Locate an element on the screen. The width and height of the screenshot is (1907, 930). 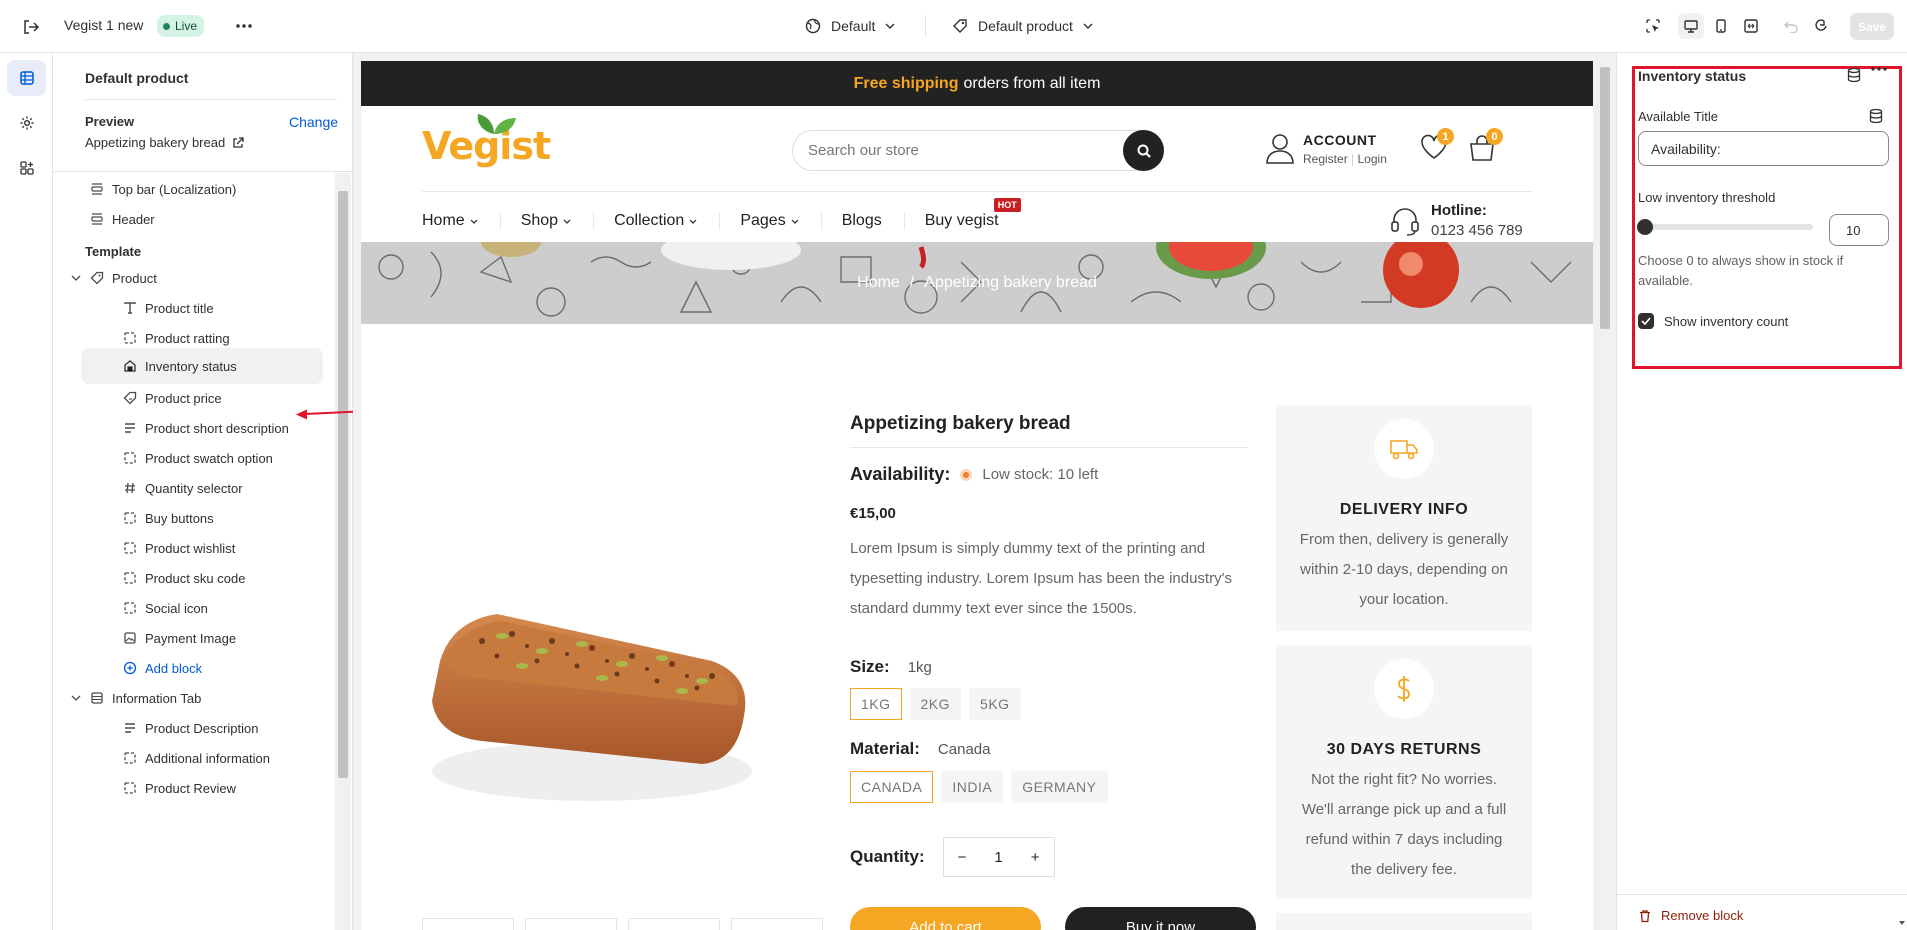
preview-label: Preview is located at coordinates (110, 121).